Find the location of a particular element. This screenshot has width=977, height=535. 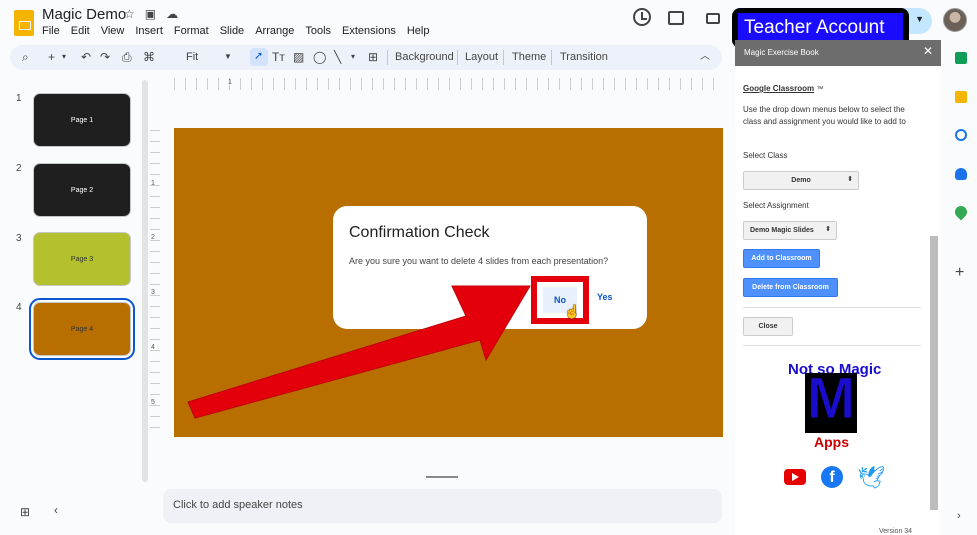

transition-button: Transition is located at coordinates (584, 57).